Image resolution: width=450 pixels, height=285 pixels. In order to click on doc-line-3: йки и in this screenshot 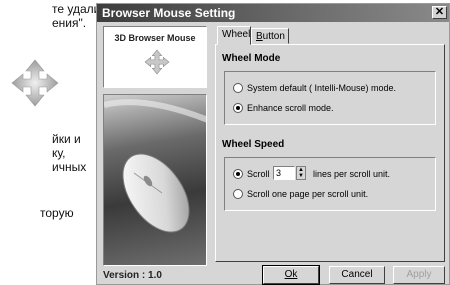, I will do `click(66, 139)`.